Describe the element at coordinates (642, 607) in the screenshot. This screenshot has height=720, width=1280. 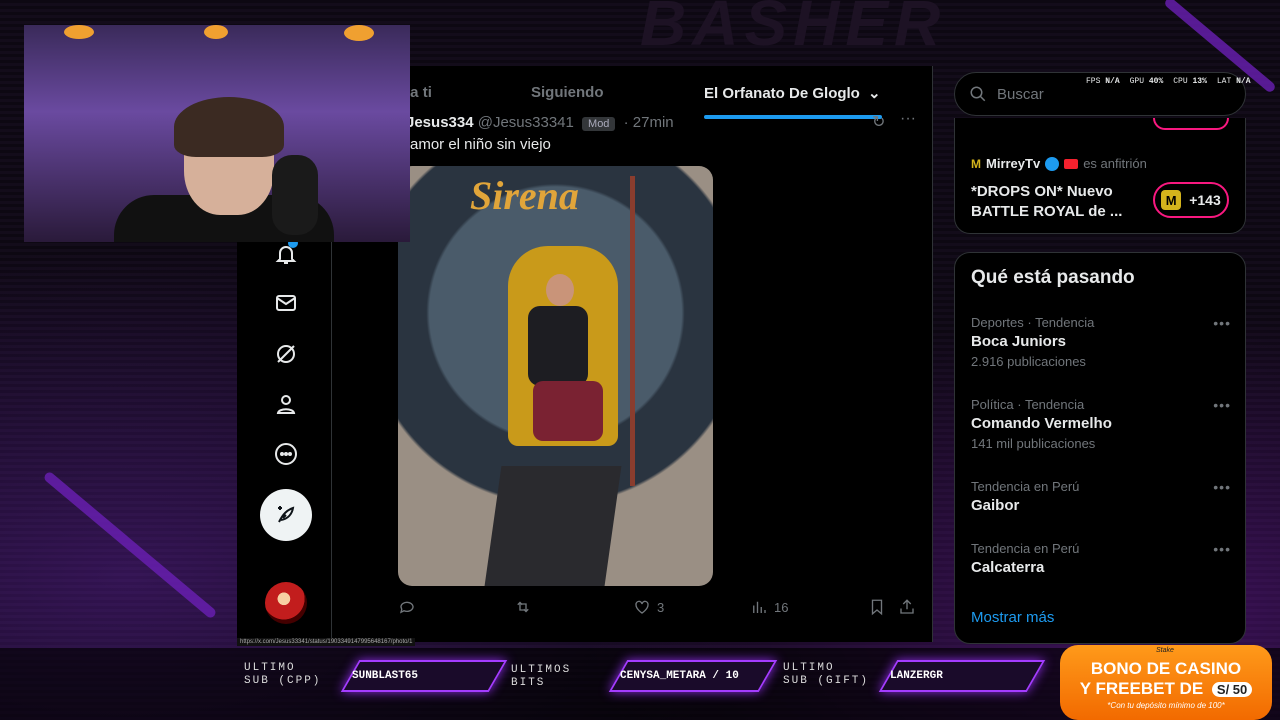
I see `heart-icon` at that location.